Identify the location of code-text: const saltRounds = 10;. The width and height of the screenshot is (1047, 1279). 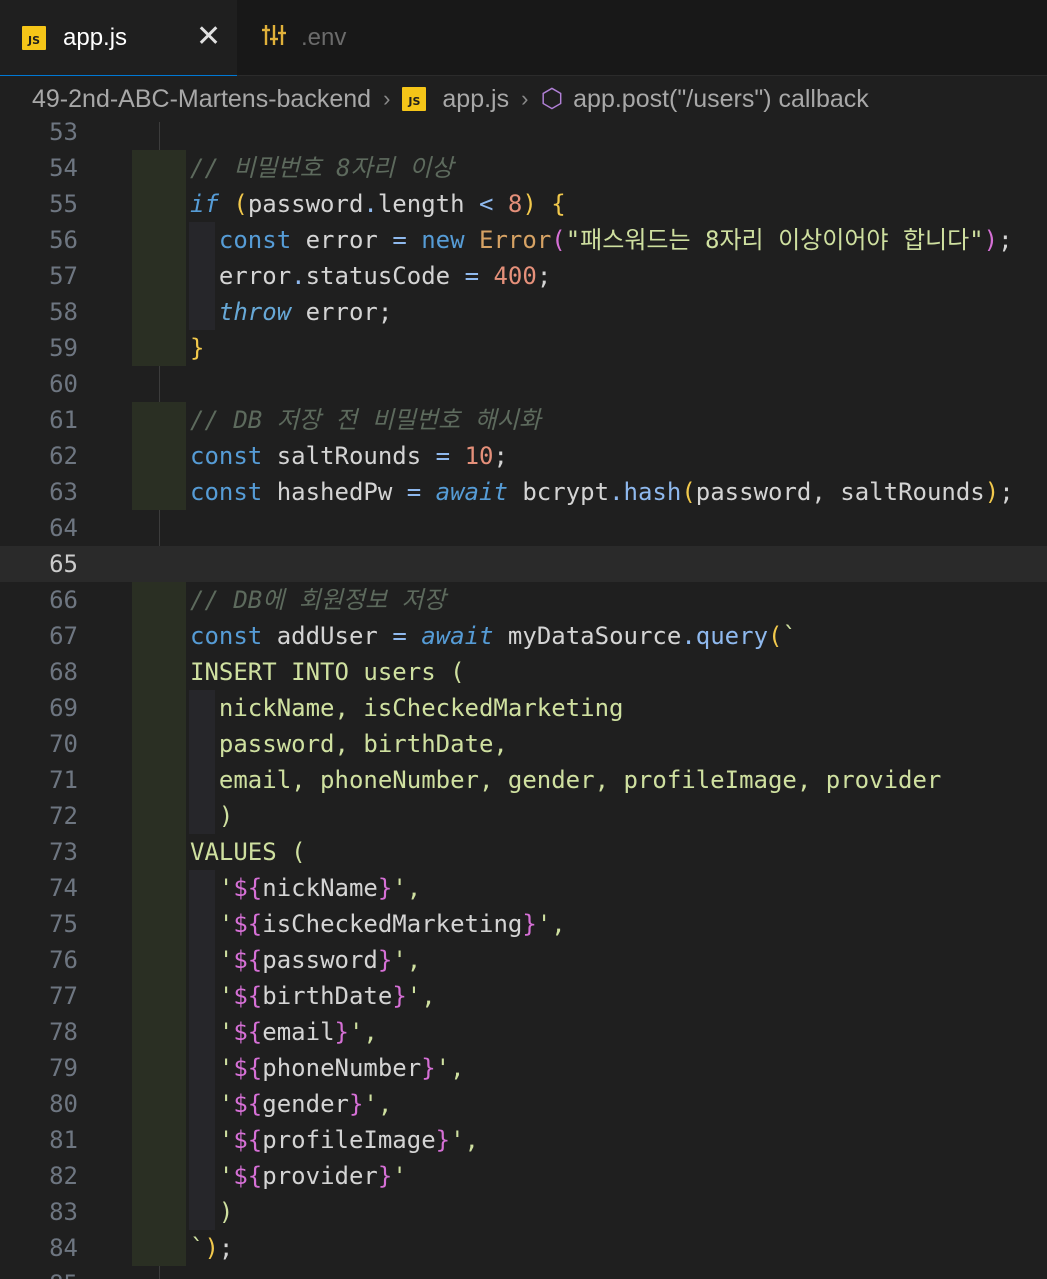
(349, 456).